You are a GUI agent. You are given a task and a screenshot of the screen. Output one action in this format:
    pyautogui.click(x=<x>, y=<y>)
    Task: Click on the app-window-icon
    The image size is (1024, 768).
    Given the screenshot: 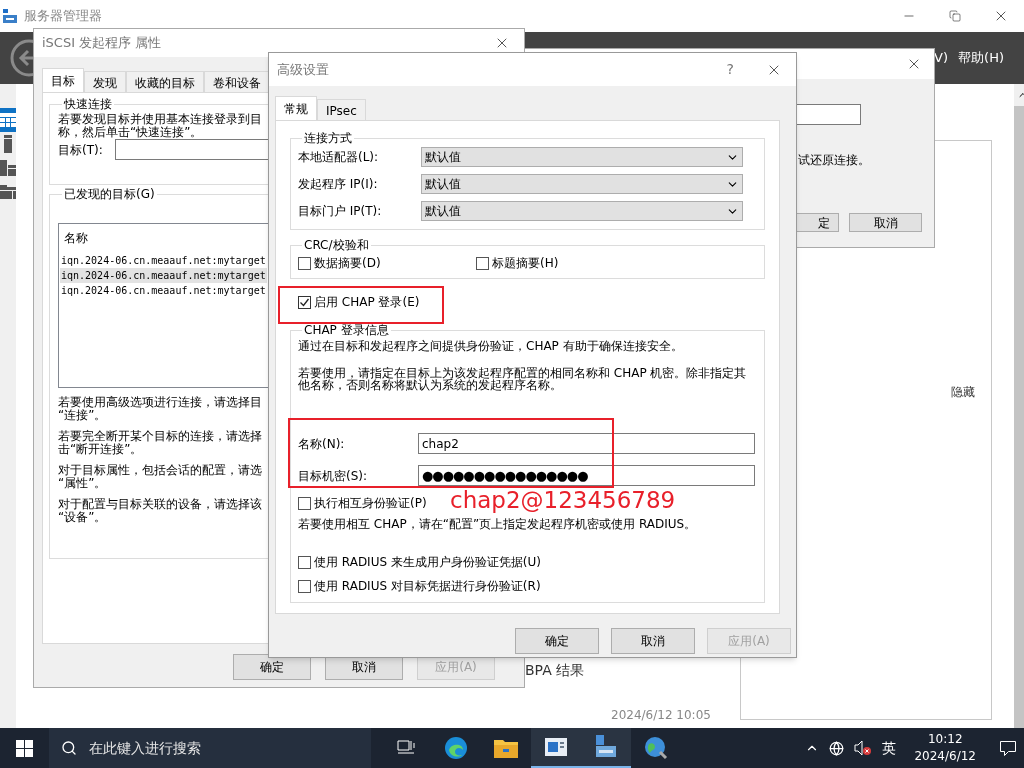 What is the action you would take?
    pyautogui.click(x=556, y=747)
    